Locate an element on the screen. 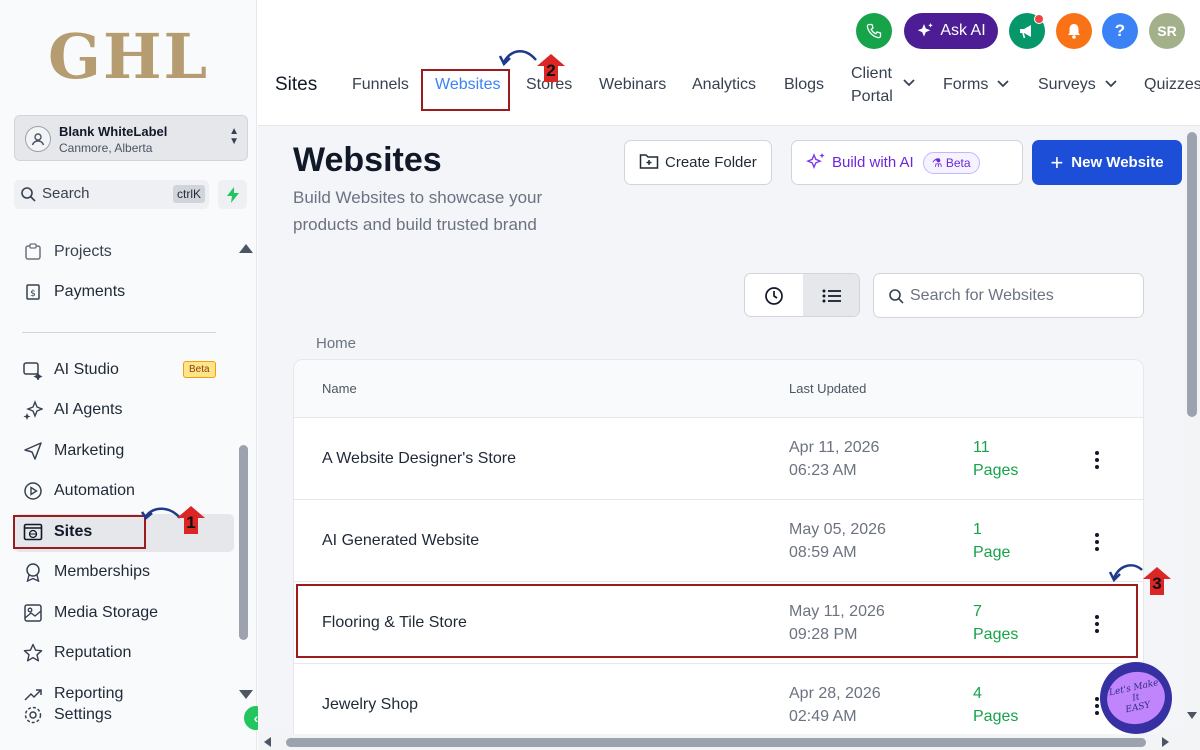  help-button: ? is located at coordinates (1120, 31).